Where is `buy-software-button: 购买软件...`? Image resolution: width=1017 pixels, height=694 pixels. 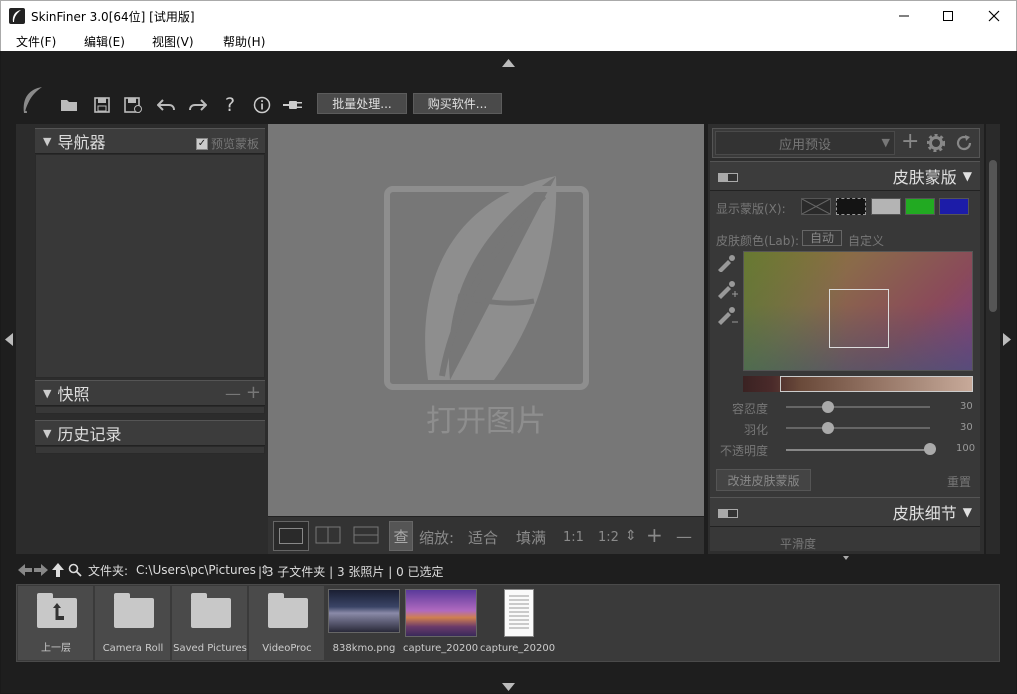
buy-software-button: 购买软件... is located at coordinates (457, 103).